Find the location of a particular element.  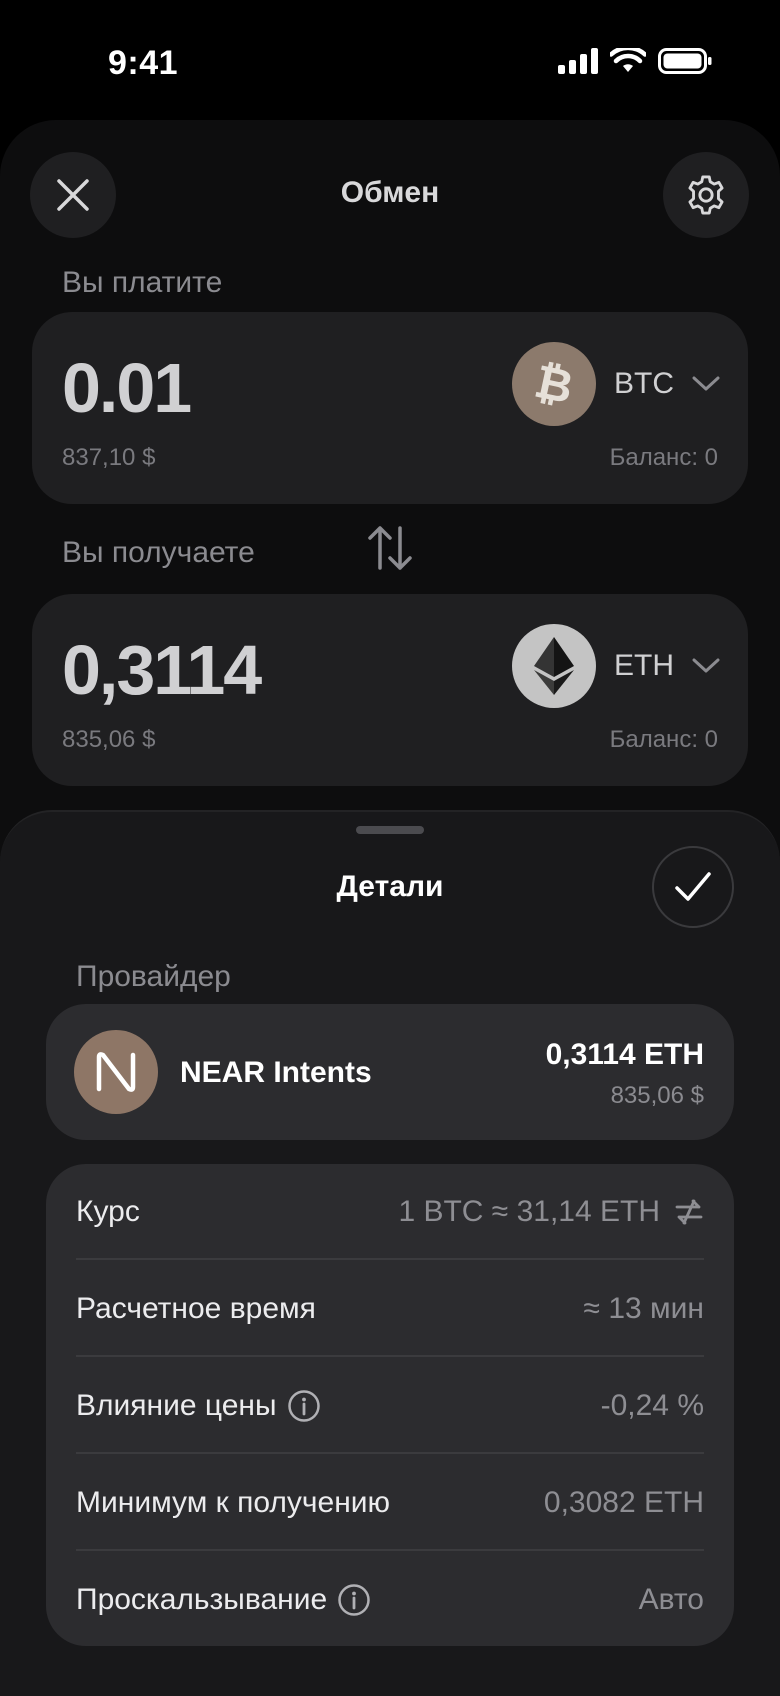

pay-balance: Баланс: 0 is located at coordinates (663, 457).